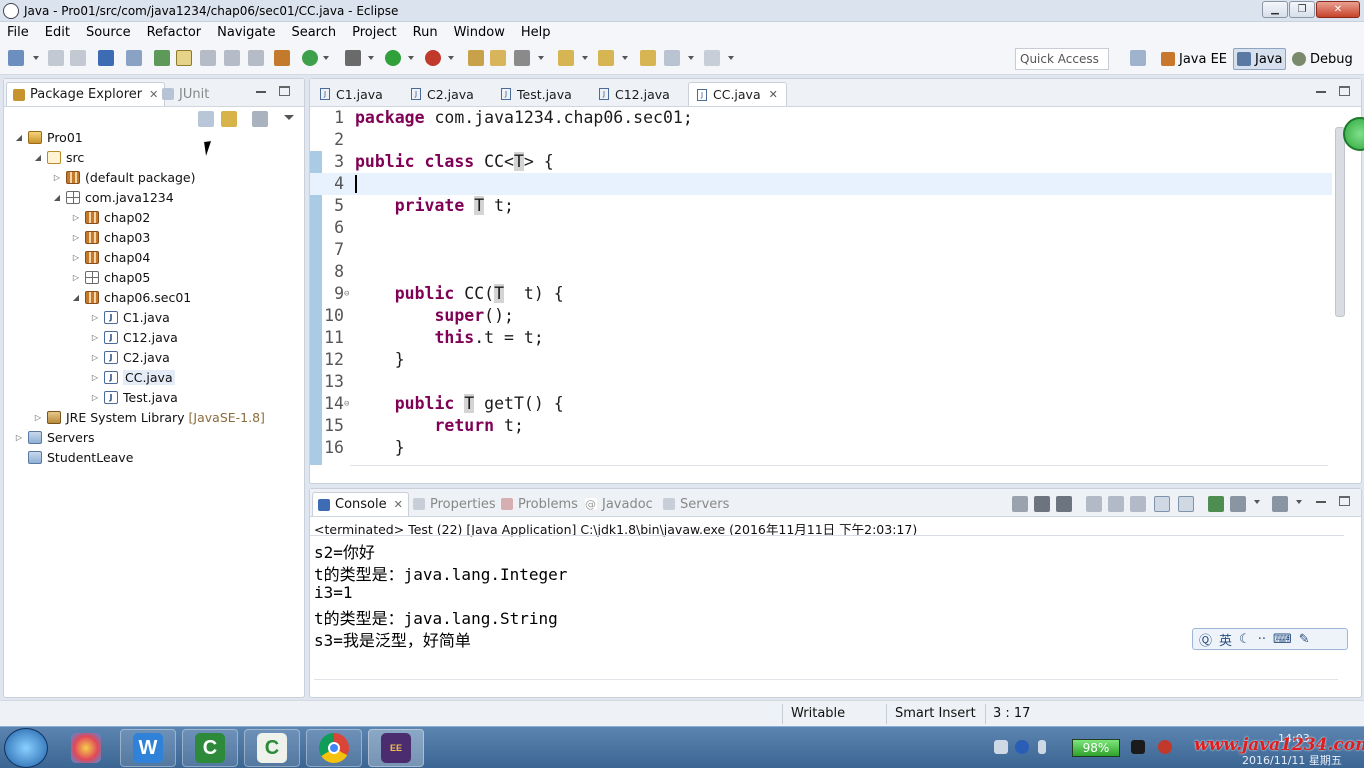 This screenshot has height=768, width=1364. I want to click on debug-icon, so click(353, 58).